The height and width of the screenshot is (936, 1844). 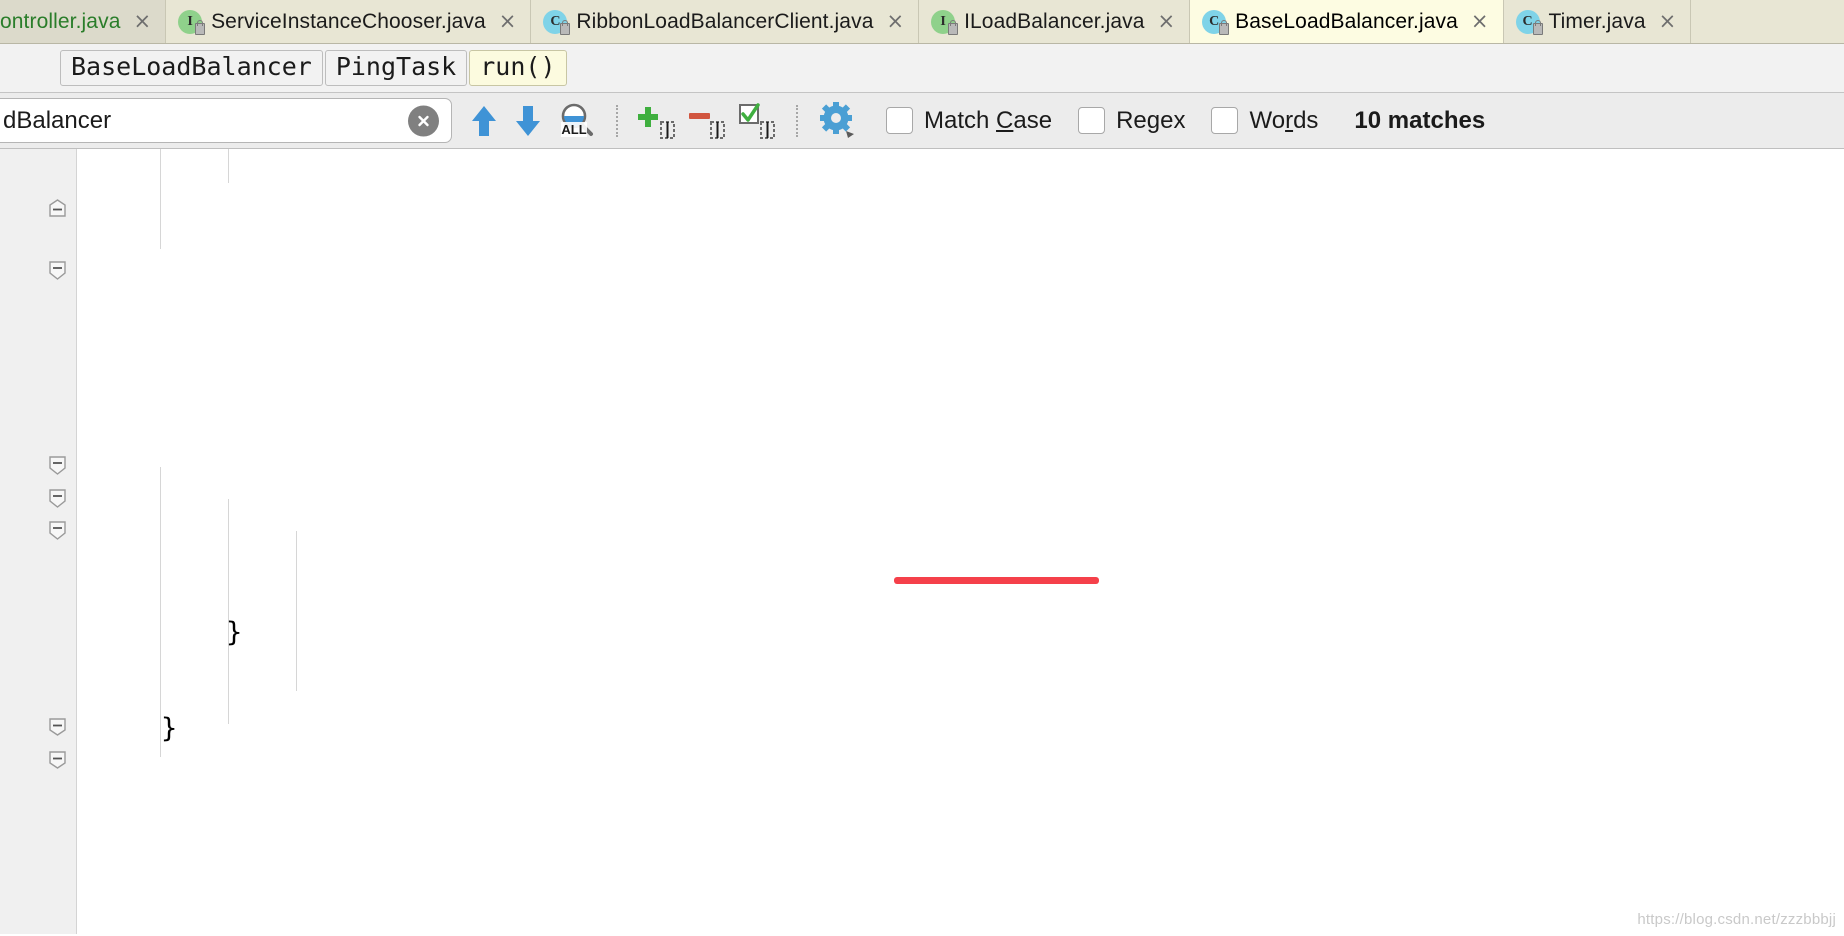 I want to click on regex-label: Regex, so click(x=1151, y=120).